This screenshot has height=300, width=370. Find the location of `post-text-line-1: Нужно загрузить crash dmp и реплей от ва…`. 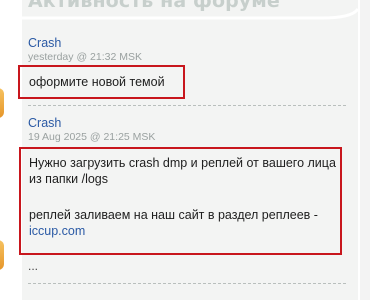

post-text-line-1: Нужно загрузить crash dmp и реплей от ва… is located at coordinates (182, 163).